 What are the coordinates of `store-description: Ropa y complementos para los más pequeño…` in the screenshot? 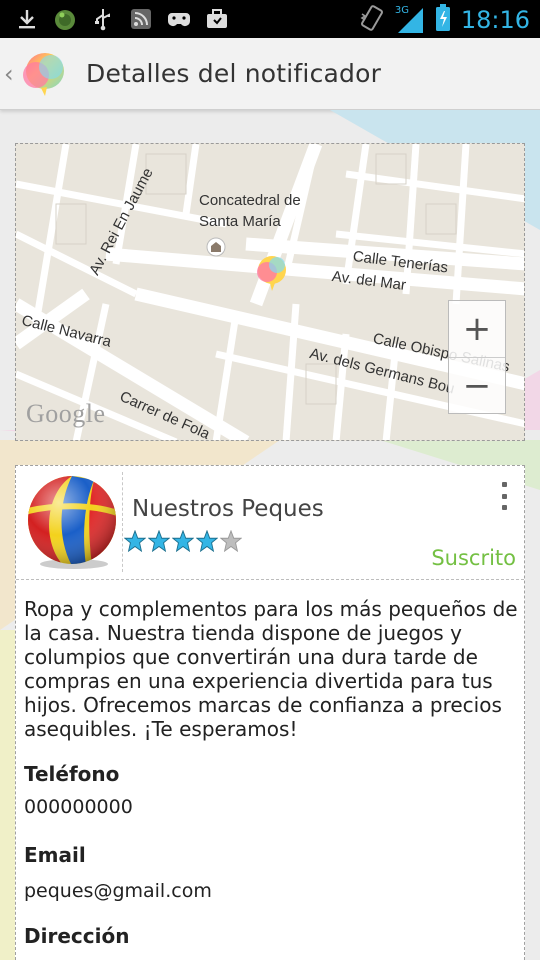 It's located at (271, 669).